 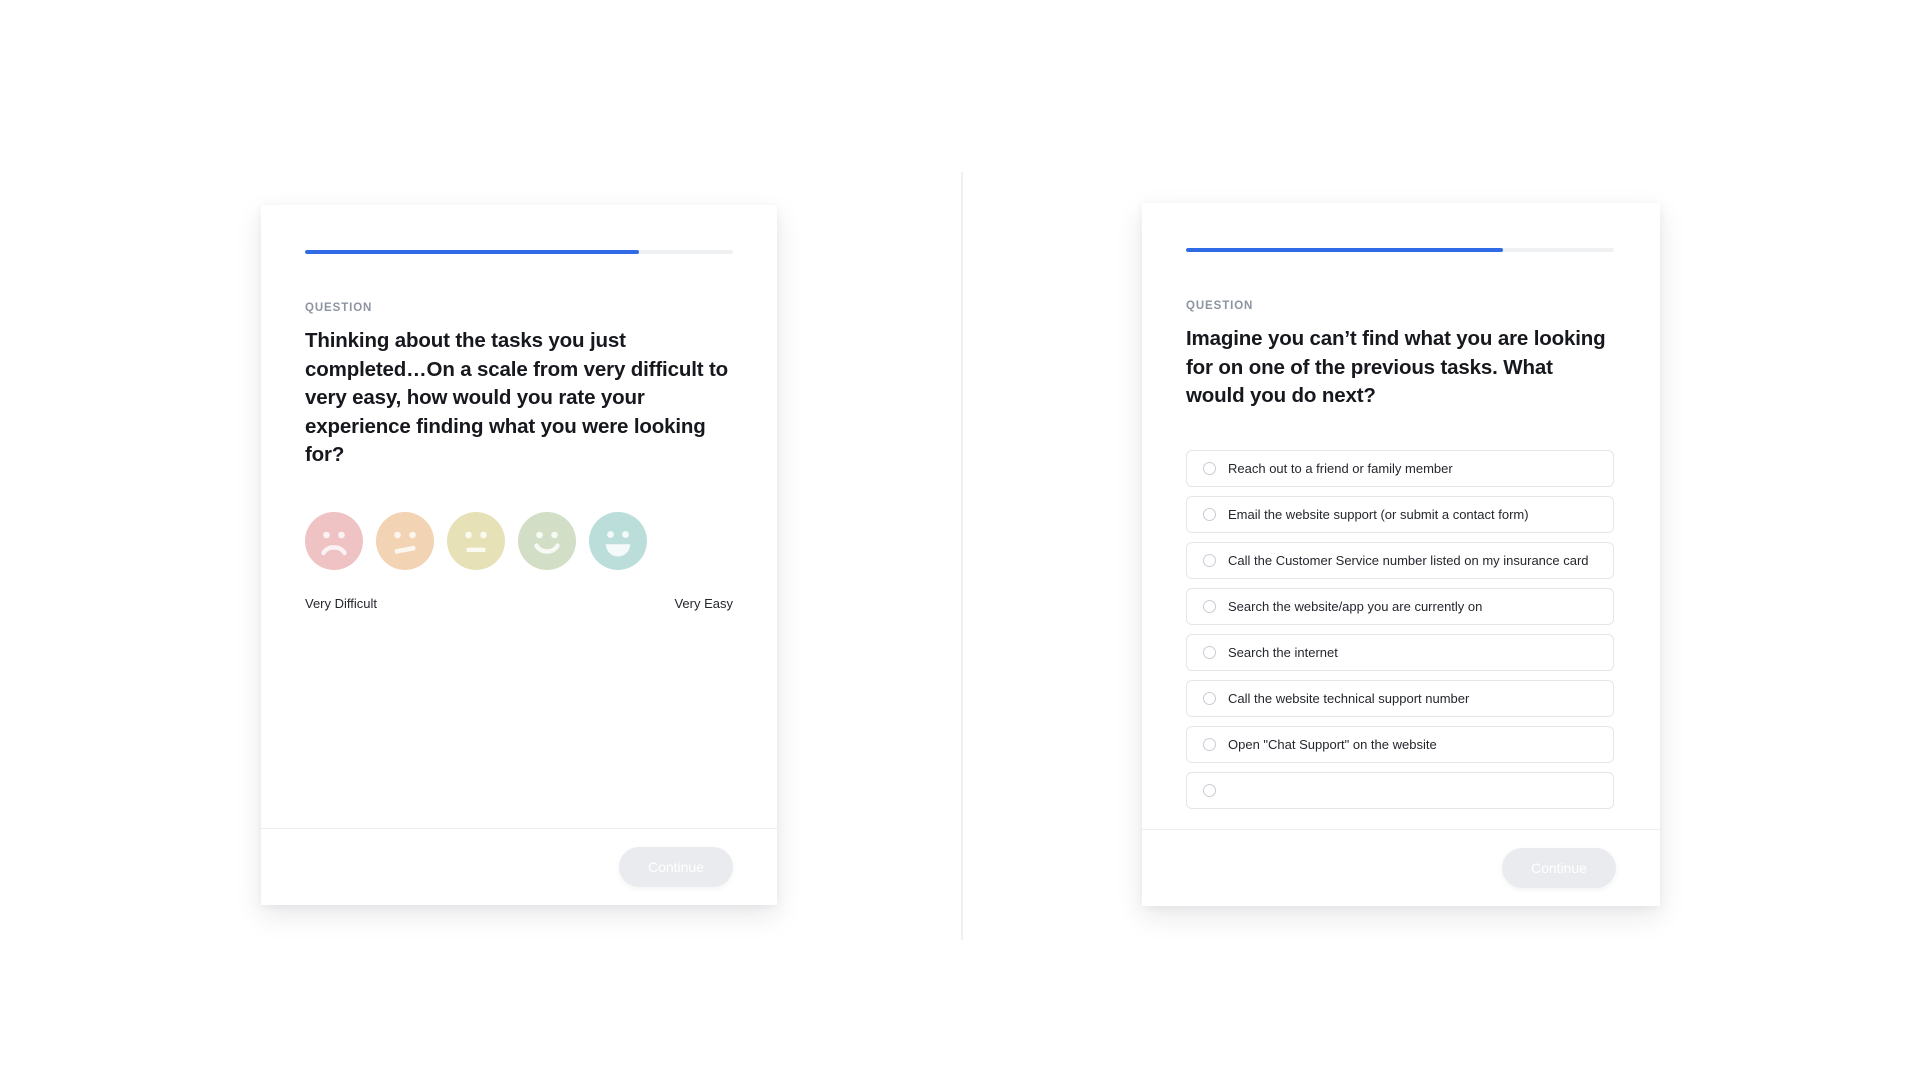 I want to click on right-card-footer: Continue, so click(x=1401, y=867).